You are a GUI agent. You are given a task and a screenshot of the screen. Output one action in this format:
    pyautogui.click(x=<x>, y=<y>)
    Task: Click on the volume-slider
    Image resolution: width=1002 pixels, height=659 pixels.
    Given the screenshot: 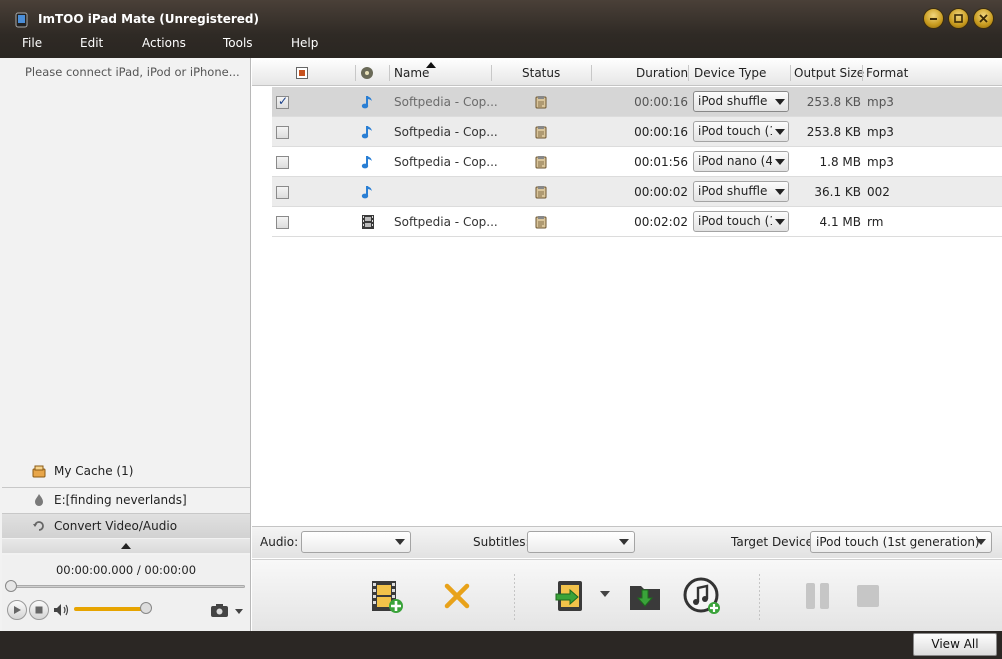 What is the action you would take?
    pyautogui.click(x=110, y=609)
    